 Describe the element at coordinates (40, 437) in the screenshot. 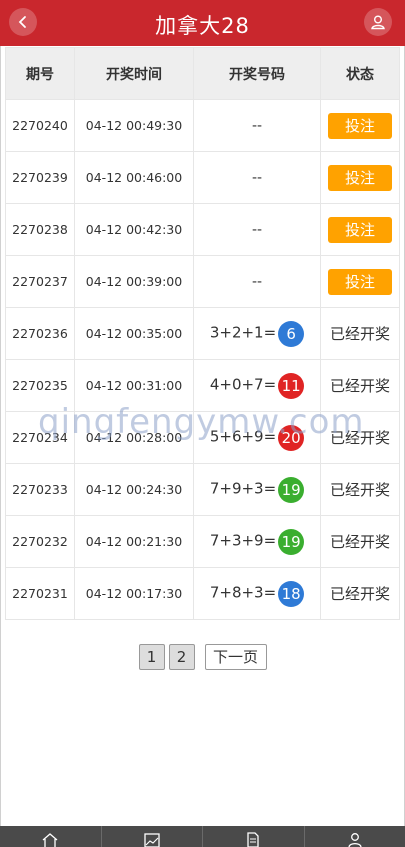

I see `period-cell: 2270234` at that location.